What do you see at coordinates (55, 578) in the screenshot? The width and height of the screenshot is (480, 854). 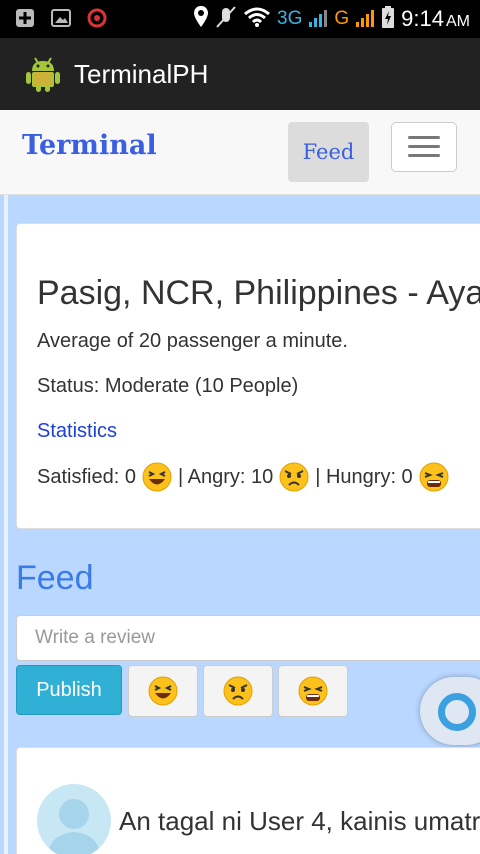 I see `feed-heading: Feed` at bounding box center [55, 578].